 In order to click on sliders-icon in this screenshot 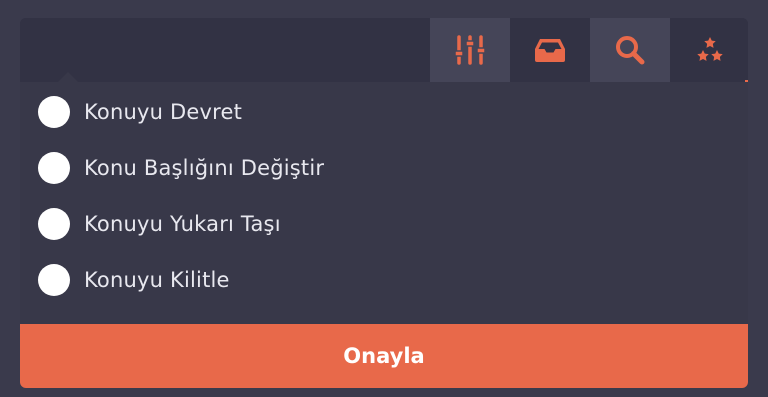, I will do `click(470, 50)`.